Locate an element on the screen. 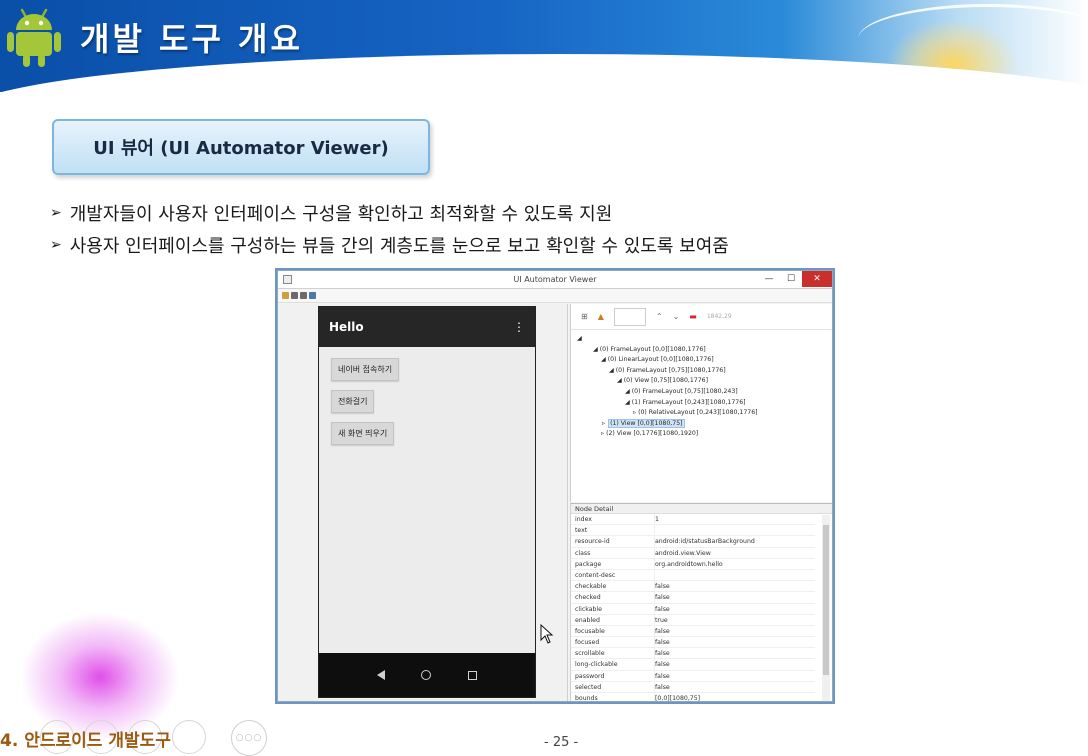  window-controls: — ☐ ✕ is located at coordinates (795, 279).